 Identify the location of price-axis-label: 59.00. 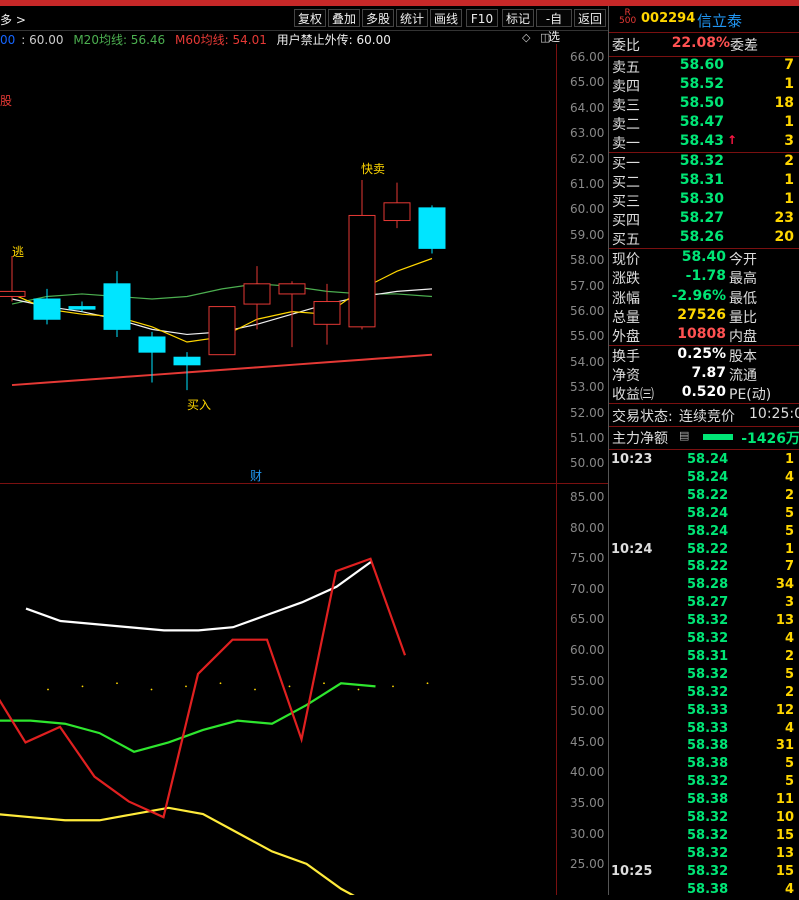
(587, 234).